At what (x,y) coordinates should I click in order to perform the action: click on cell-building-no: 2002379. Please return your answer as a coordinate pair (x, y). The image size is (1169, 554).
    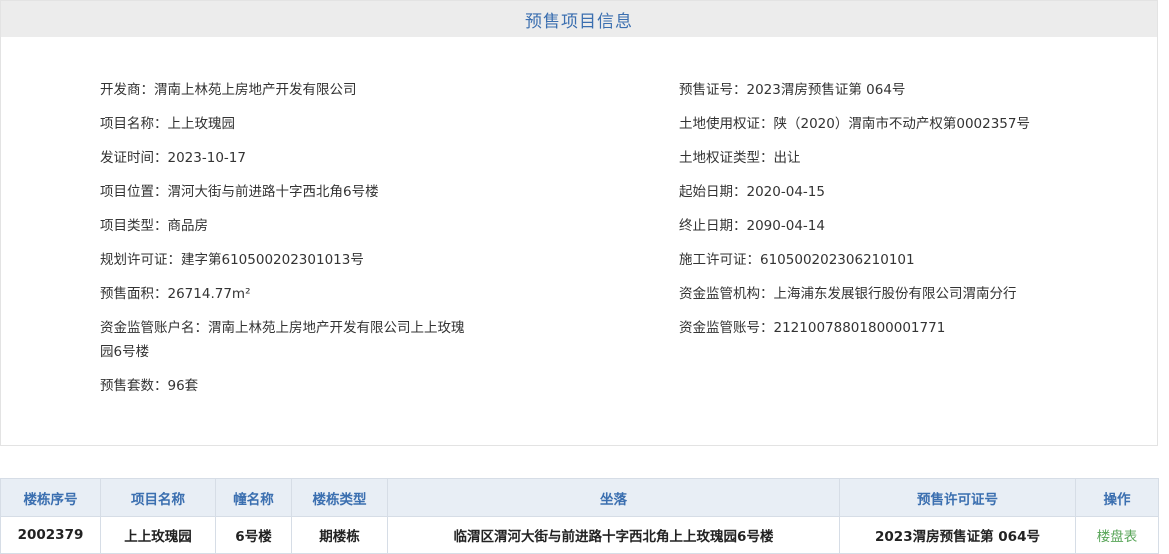
    Looking at the image, I should click on (50, 535).